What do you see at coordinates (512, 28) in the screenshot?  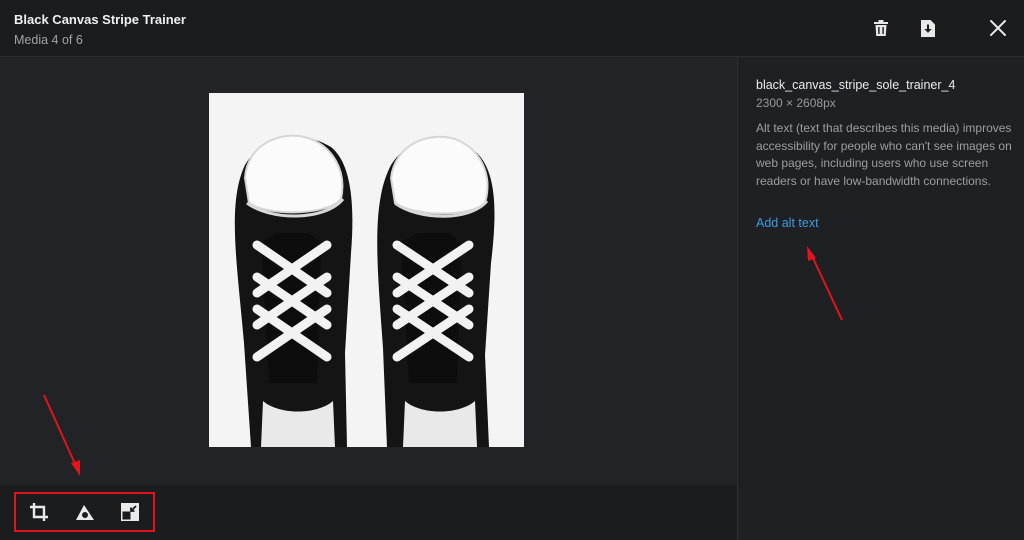 I see `media-viewer-header: Black Canvas Stripe Trainer Media 4 of 6` at bounding box center [512, 28].